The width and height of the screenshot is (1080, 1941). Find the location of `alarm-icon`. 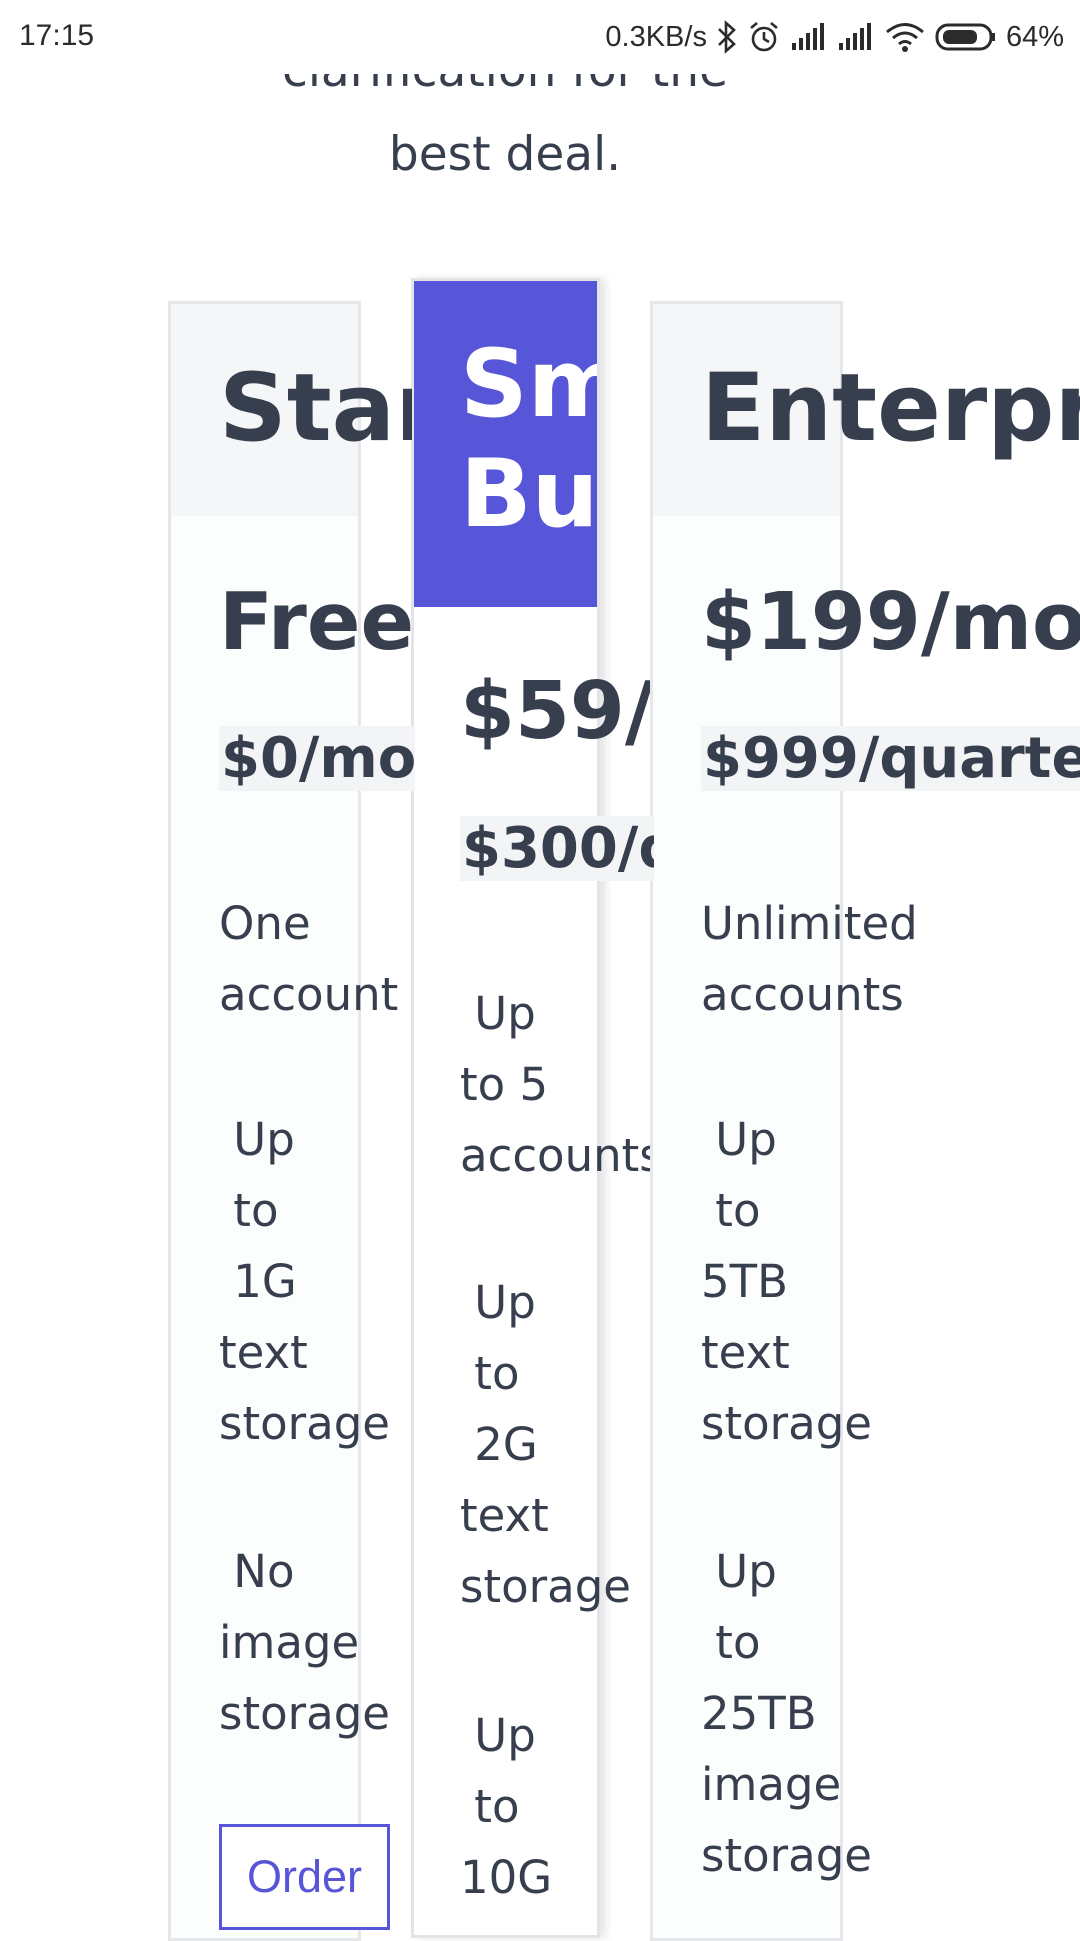

alarm-icon is located at coordinates (764, 37).